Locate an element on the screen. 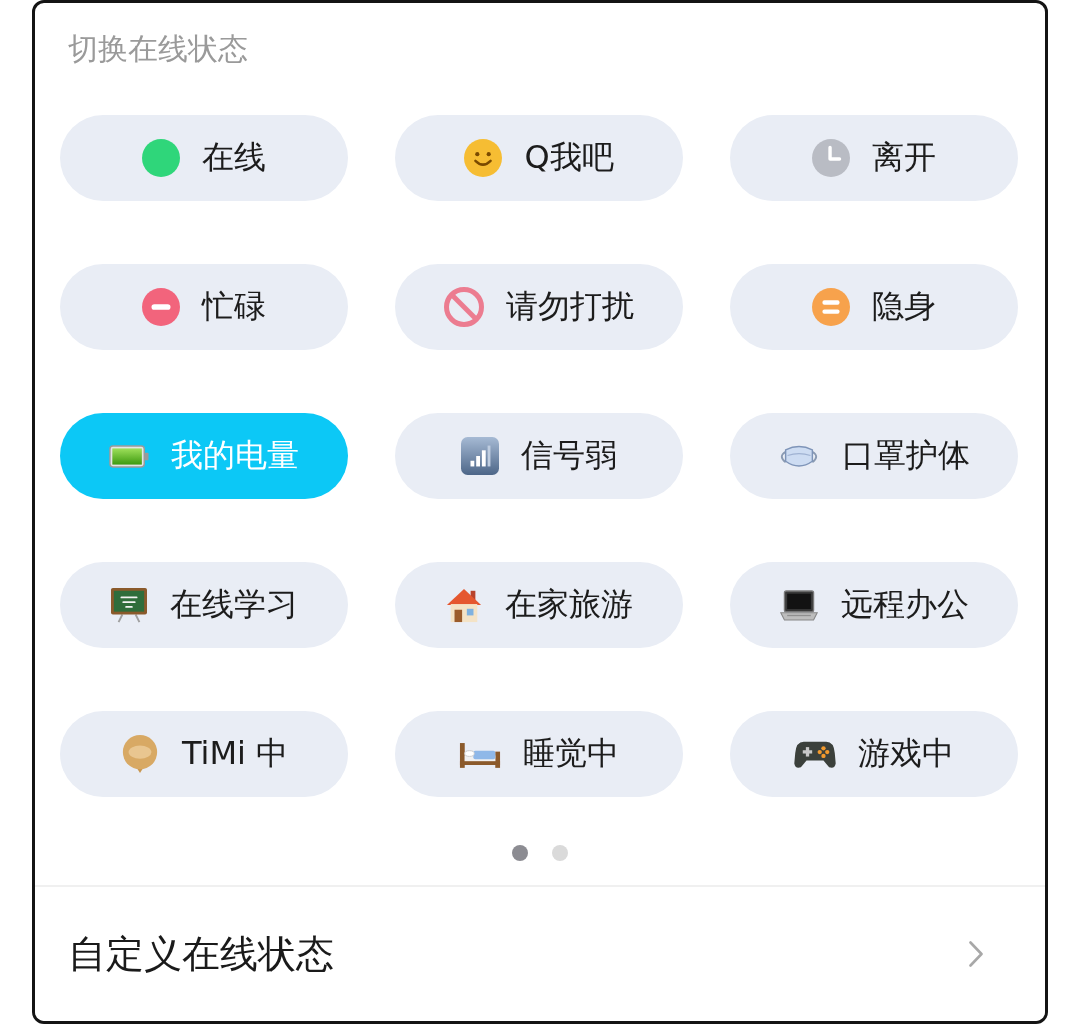 This screenshot has height=1025, width=1080. chalkboard-icon is located at coordinates (129, 605).